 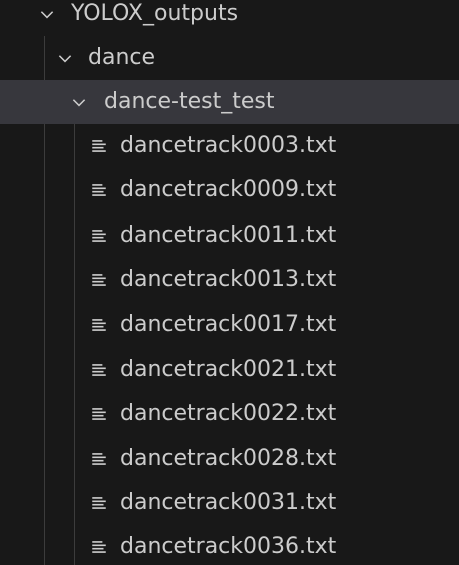 What do you see at coordinates (229, 58) in the screenshot?
I see `folder-dance: dance` at bounding box center [229, 58].